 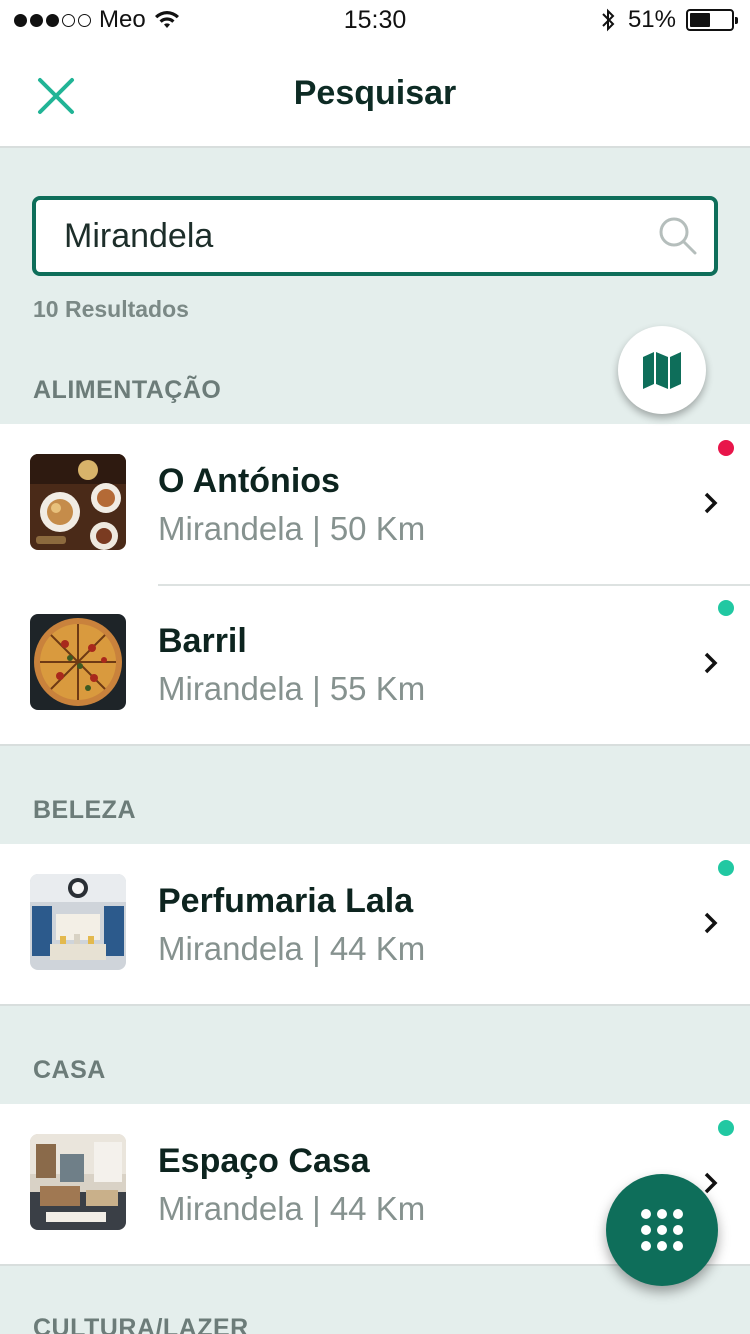 What do you see at coordinates (354, 236) in the screenshot?
I see `search-input` at bounding box center [354, 236].